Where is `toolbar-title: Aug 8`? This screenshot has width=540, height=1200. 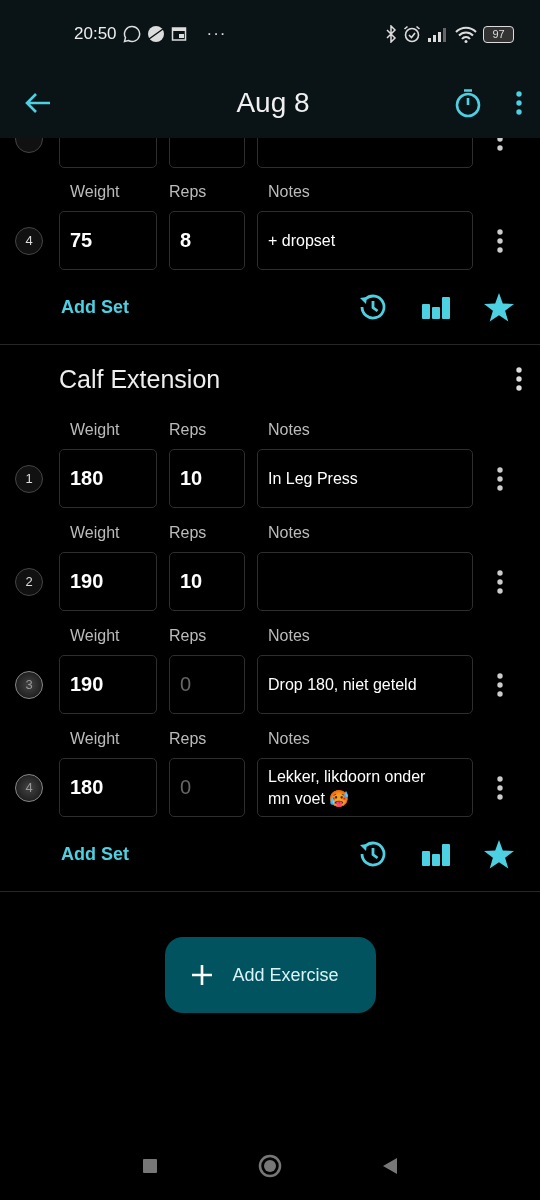
toolbar-title: Aug 8 is located at coordinates (273, 103).